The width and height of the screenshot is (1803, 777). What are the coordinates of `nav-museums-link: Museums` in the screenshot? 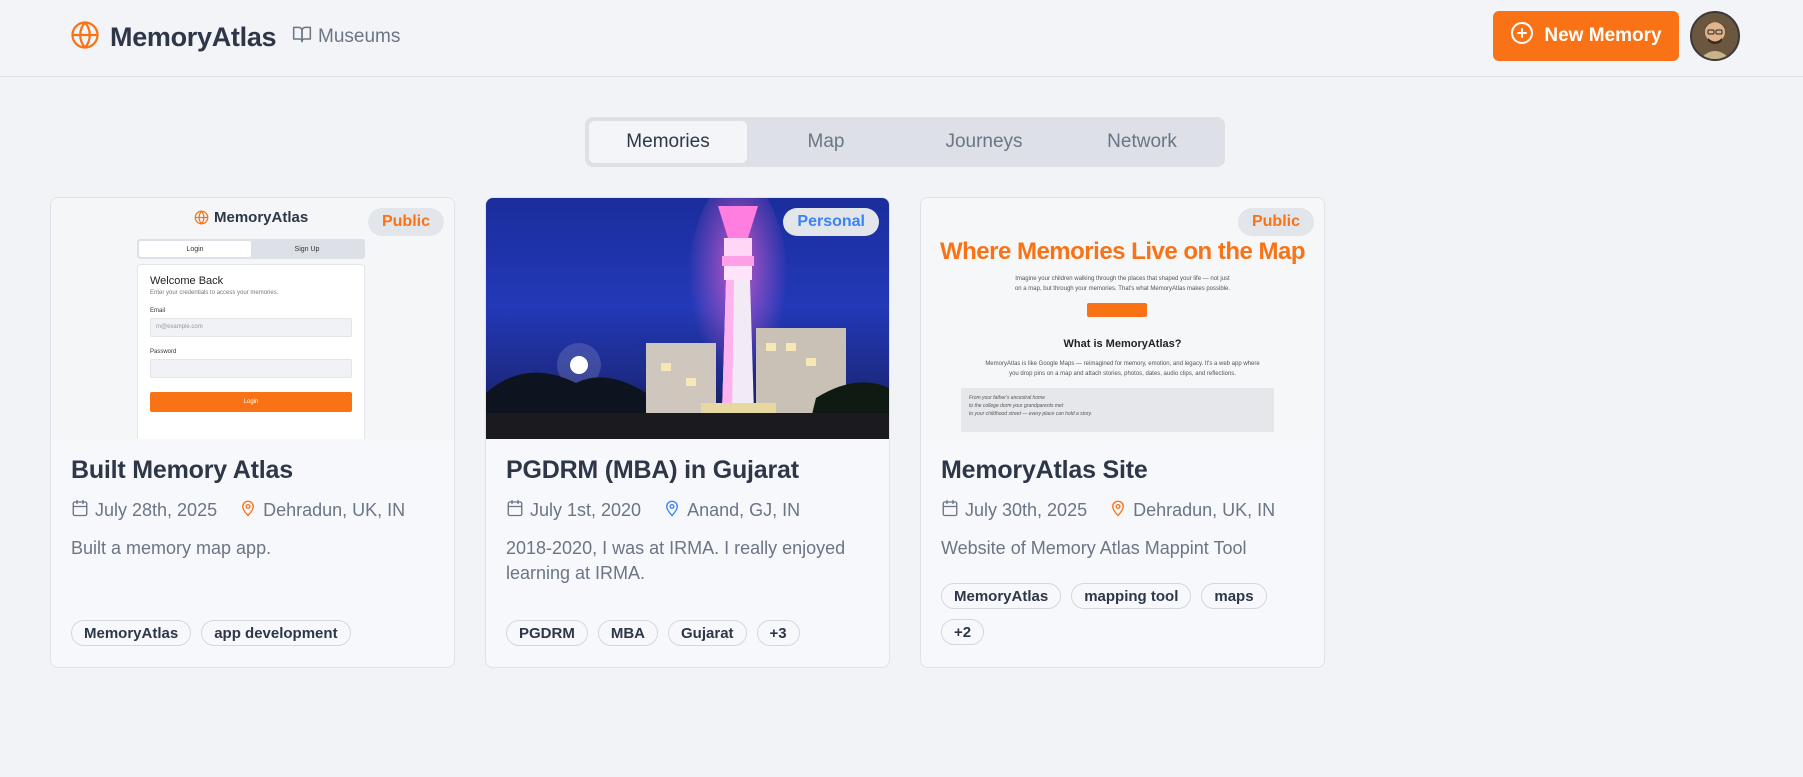 It's located at (346, 37).